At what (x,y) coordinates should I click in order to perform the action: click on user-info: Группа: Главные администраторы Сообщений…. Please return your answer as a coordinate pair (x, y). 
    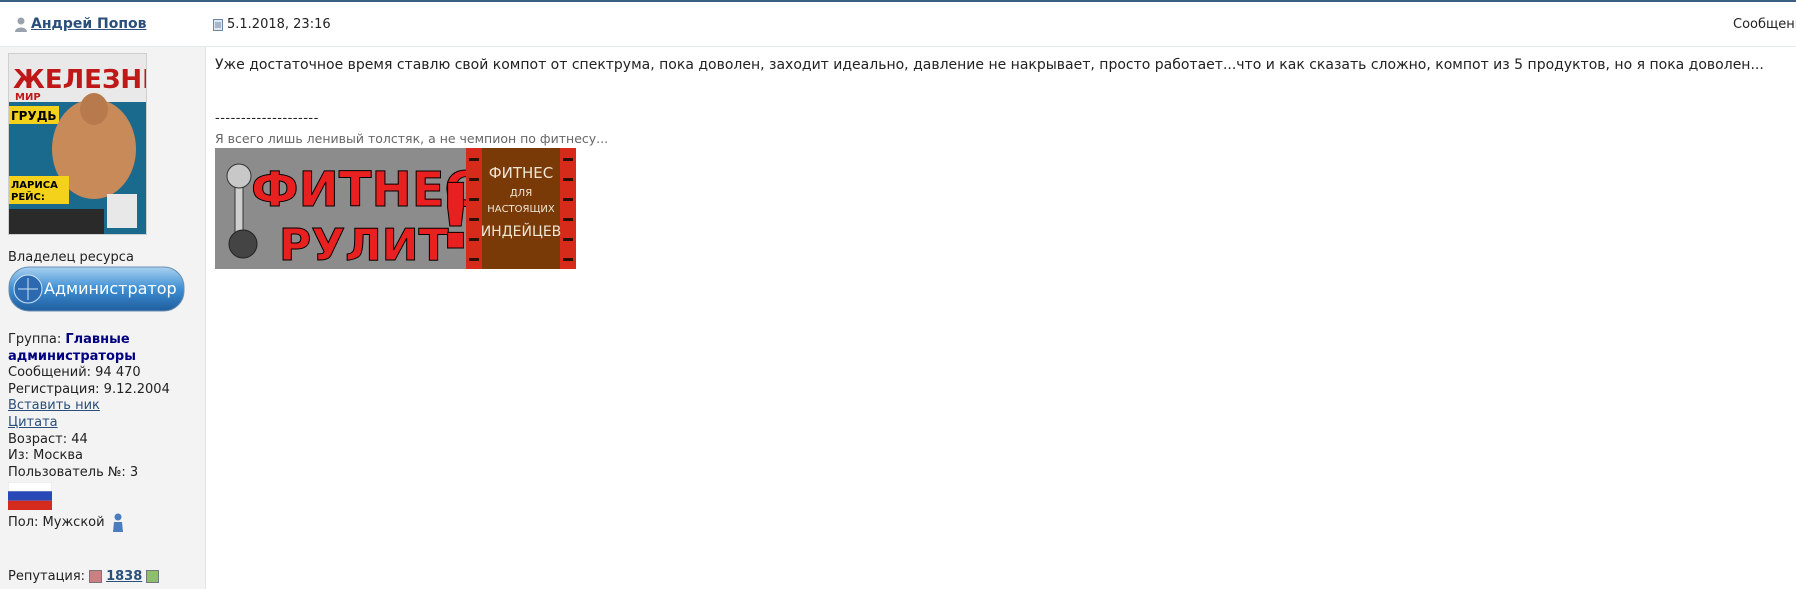
    Looking at the image, I should click on (103, 432).